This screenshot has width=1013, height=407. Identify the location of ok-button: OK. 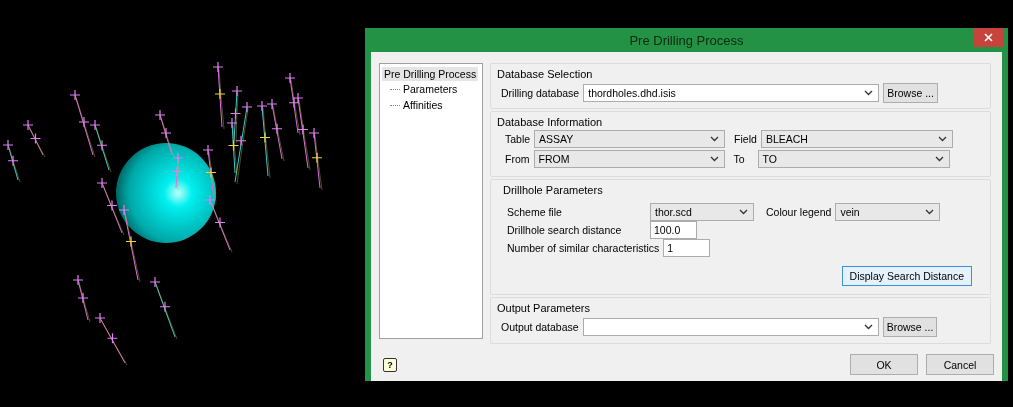
(884, 364).